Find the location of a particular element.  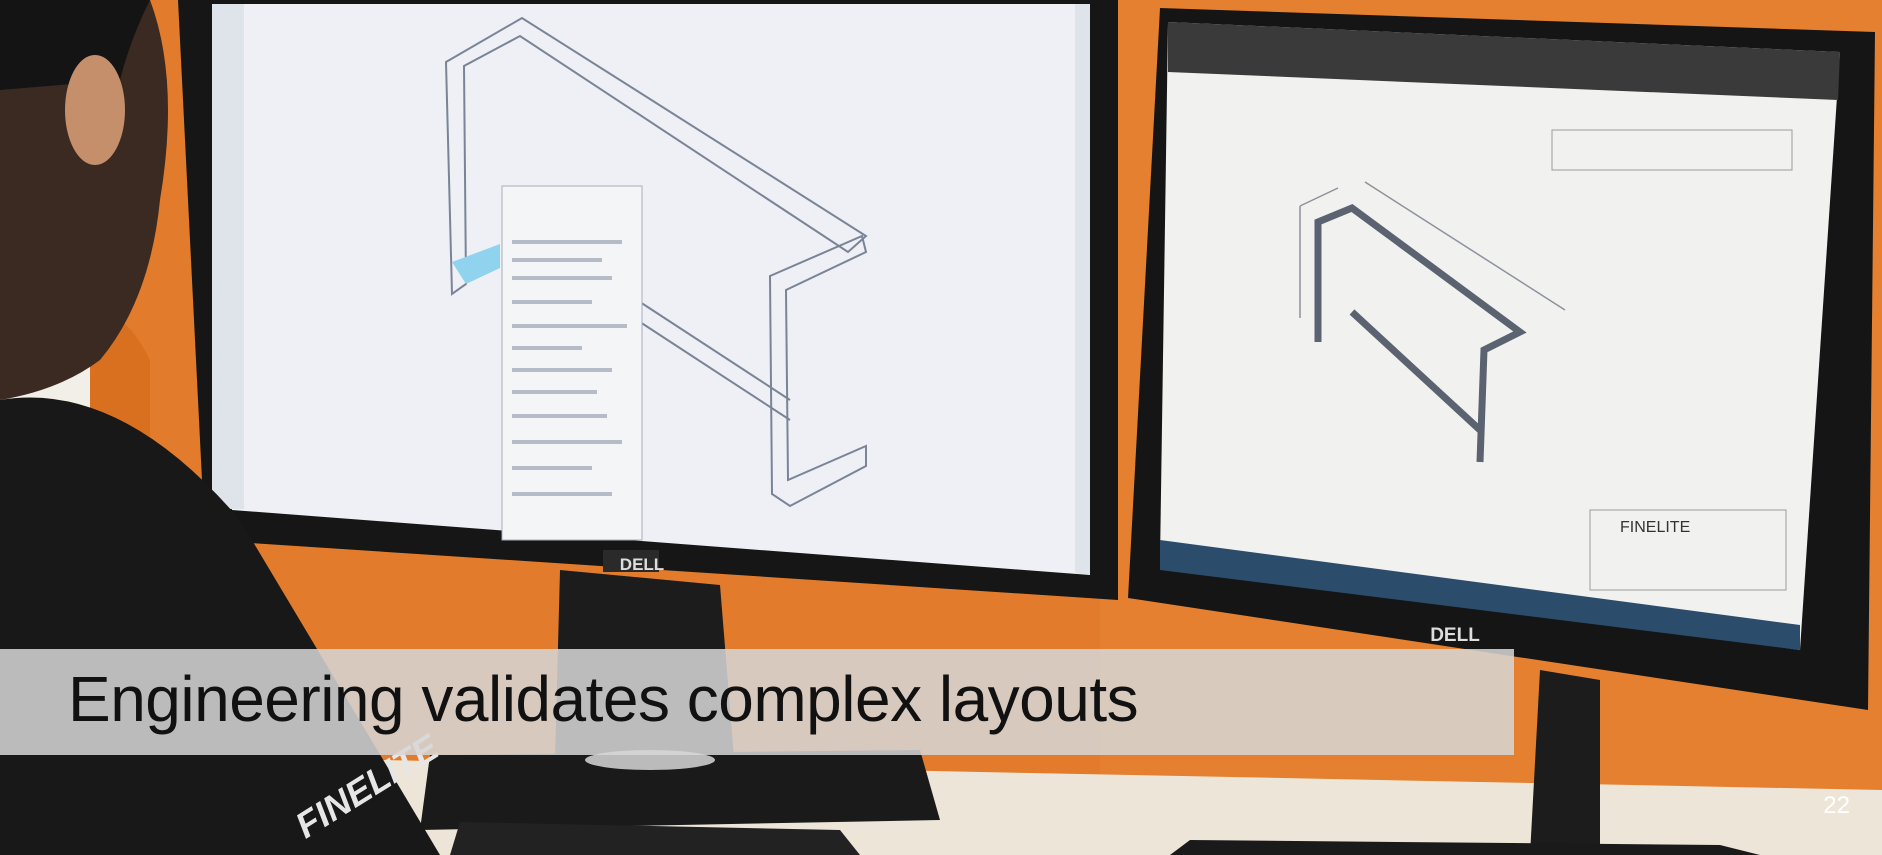

finelite-title-block: FINELITE is located at coordinates (1655, 527).